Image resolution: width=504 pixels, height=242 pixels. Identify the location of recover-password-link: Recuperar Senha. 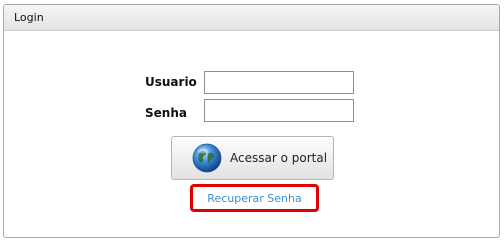
(254, 198).